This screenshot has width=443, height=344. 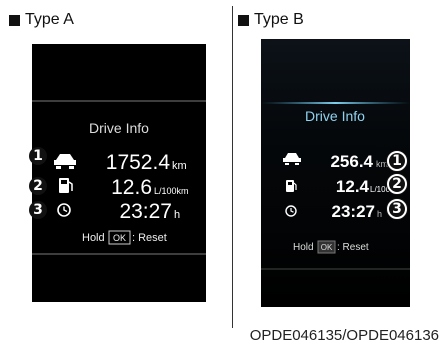 I want to click on type-b-label: Type B, so click(x=271, y=20).